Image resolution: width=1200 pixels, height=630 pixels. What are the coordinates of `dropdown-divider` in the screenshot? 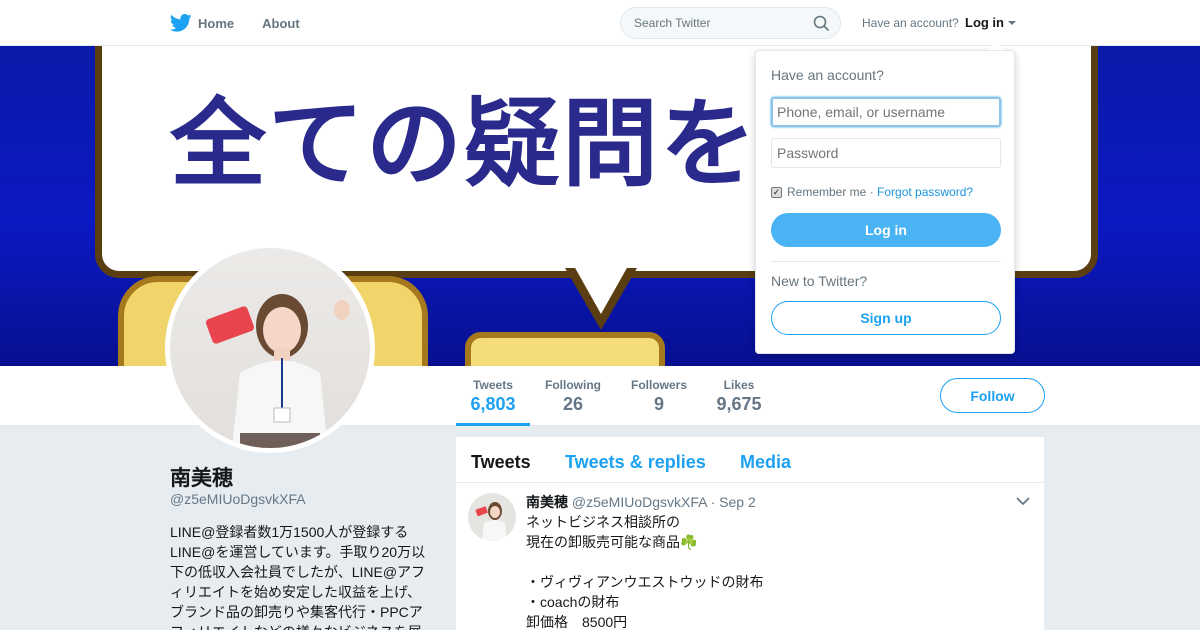 It's located at (886, 261).